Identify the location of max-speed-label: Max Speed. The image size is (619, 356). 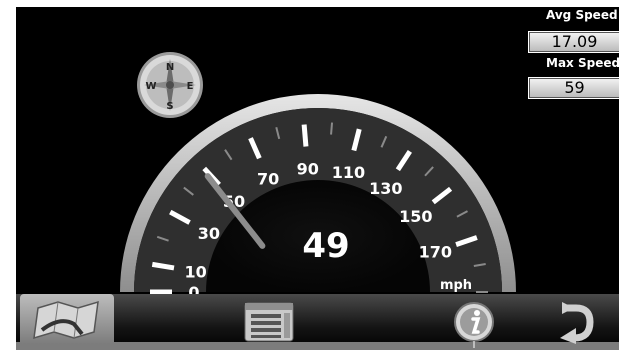
(582, 63).